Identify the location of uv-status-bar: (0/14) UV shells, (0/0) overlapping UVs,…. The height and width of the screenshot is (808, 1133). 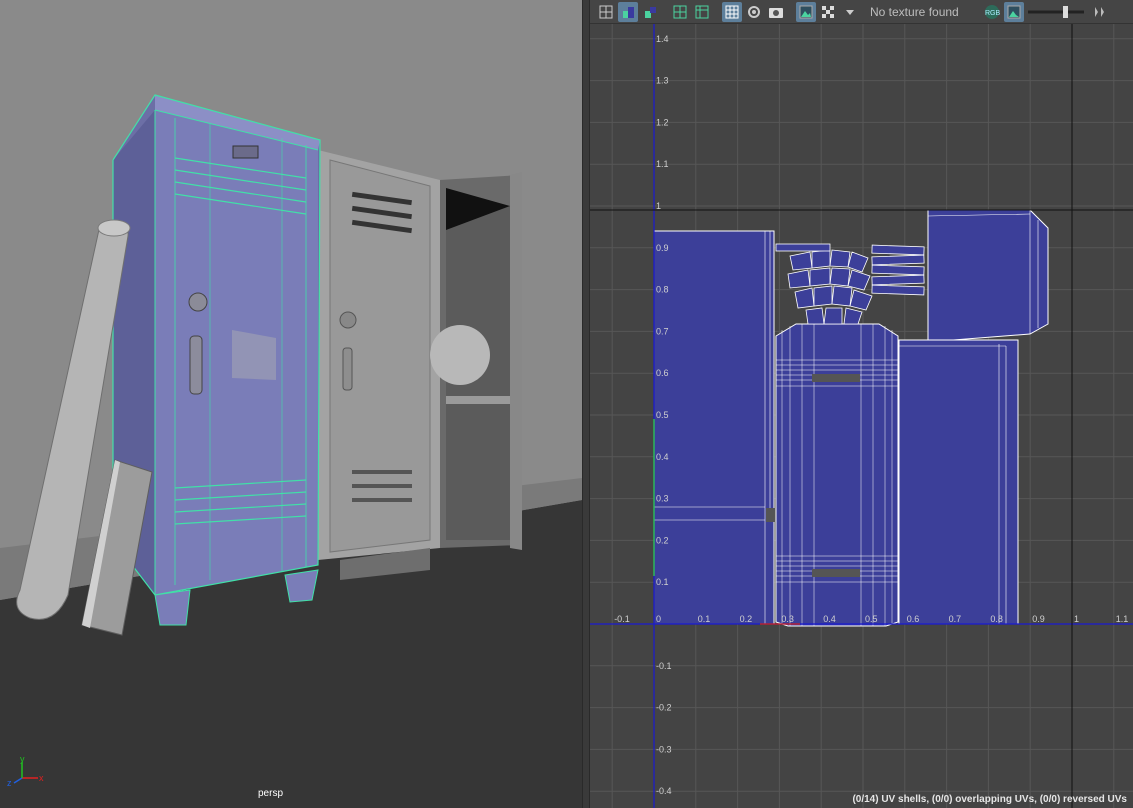
(989, 799).